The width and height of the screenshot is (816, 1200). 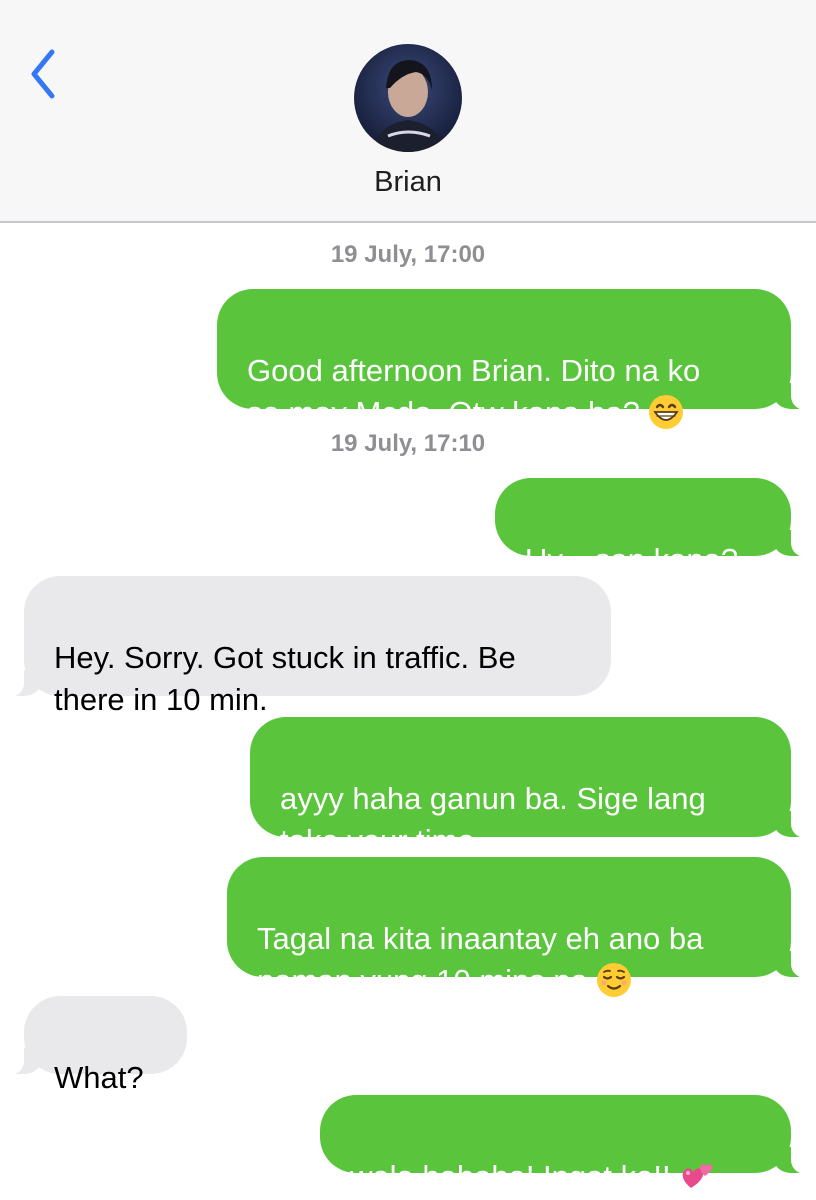 I want to click on message-text: wala hahaha! Ingat ka!!, so click(x=510, y=1176).